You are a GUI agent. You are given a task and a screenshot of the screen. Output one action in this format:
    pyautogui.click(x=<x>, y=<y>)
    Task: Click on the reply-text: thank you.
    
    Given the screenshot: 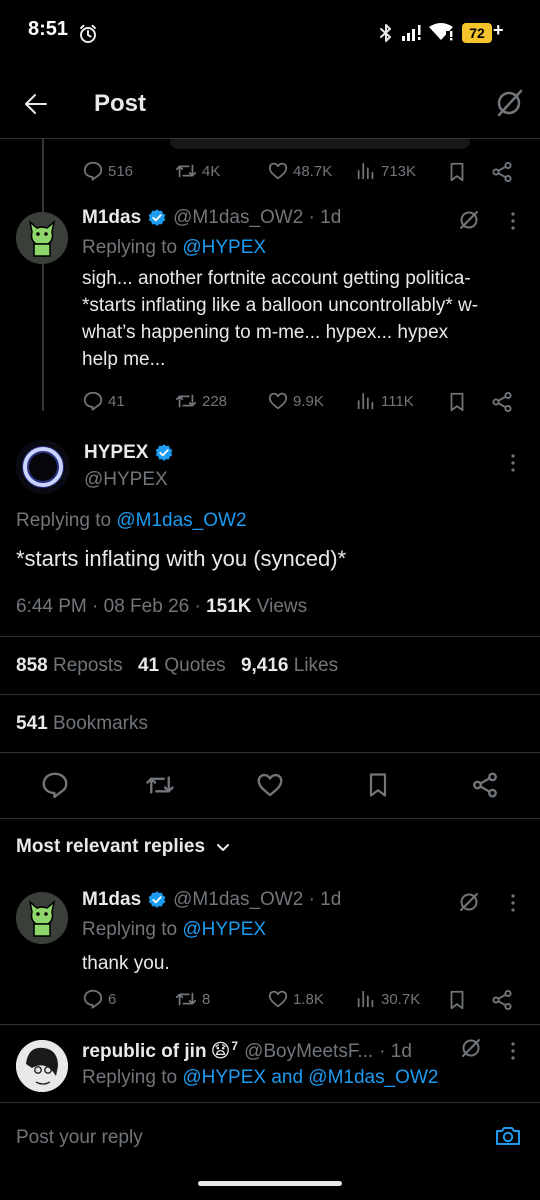 What is the action you would take?
    pyautogui.click(x=126, y=963)
    